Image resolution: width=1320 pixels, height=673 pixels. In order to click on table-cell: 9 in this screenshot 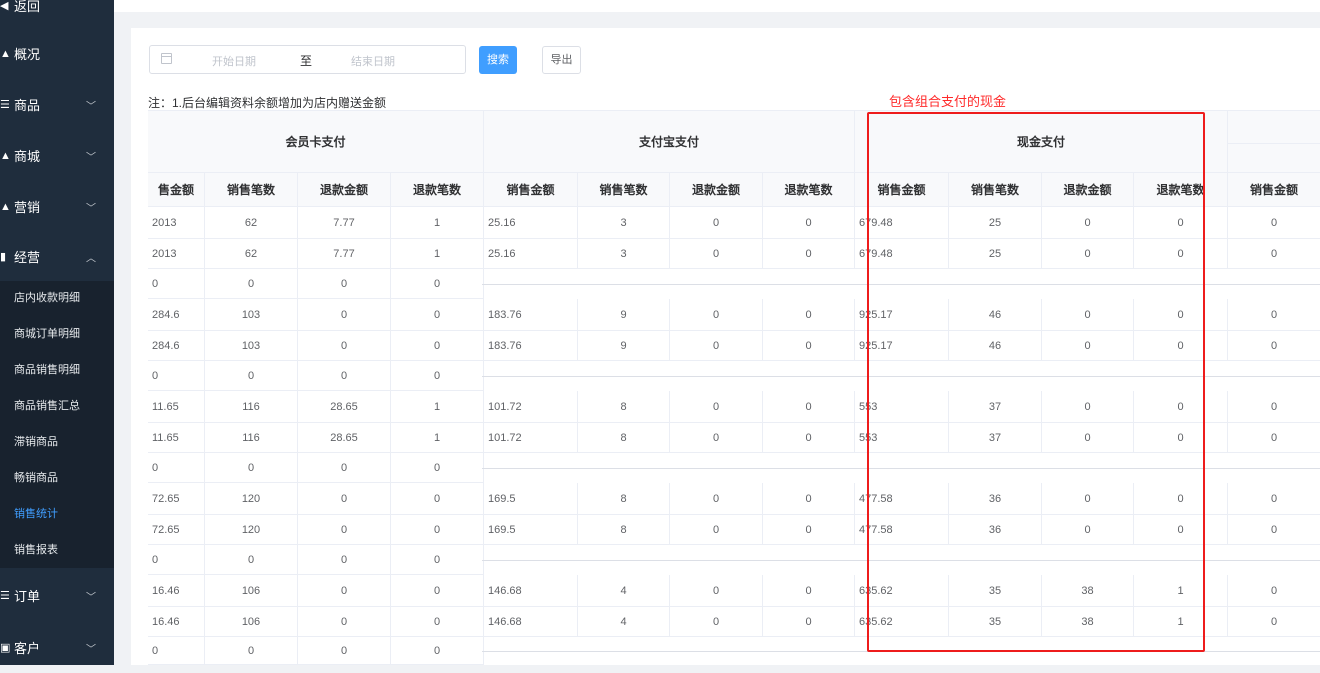, I will do `click(624, 315)`.